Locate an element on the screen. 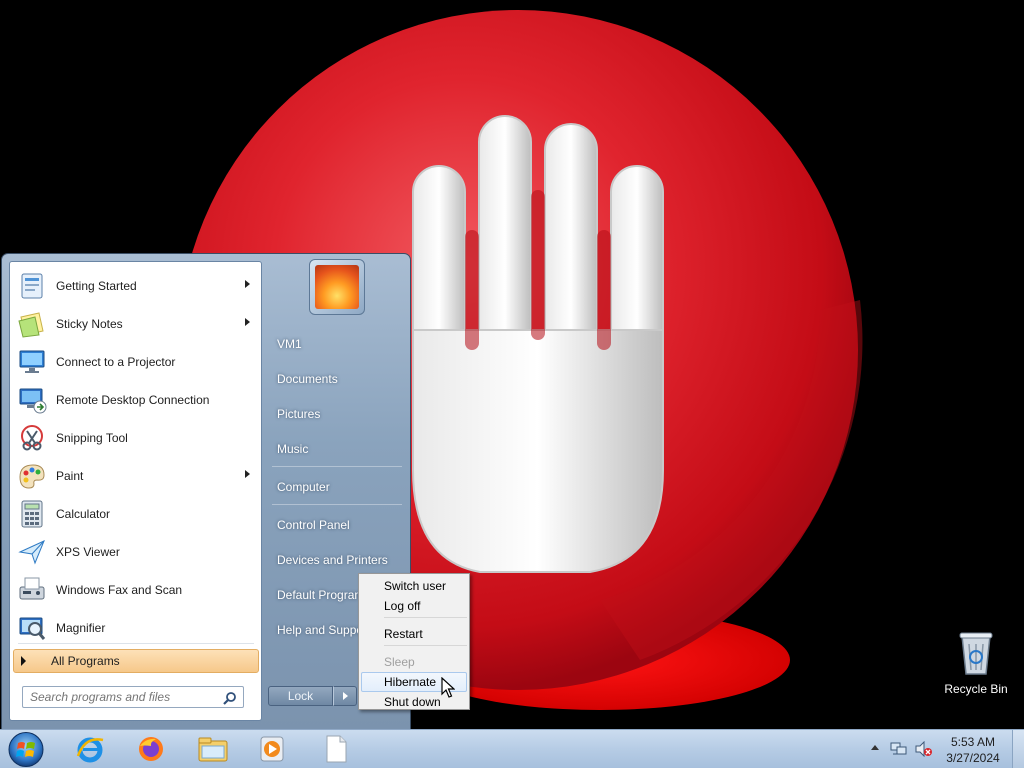  recycle-bin-shortcut: Recycle Bin is located at coordinates (976, 663).